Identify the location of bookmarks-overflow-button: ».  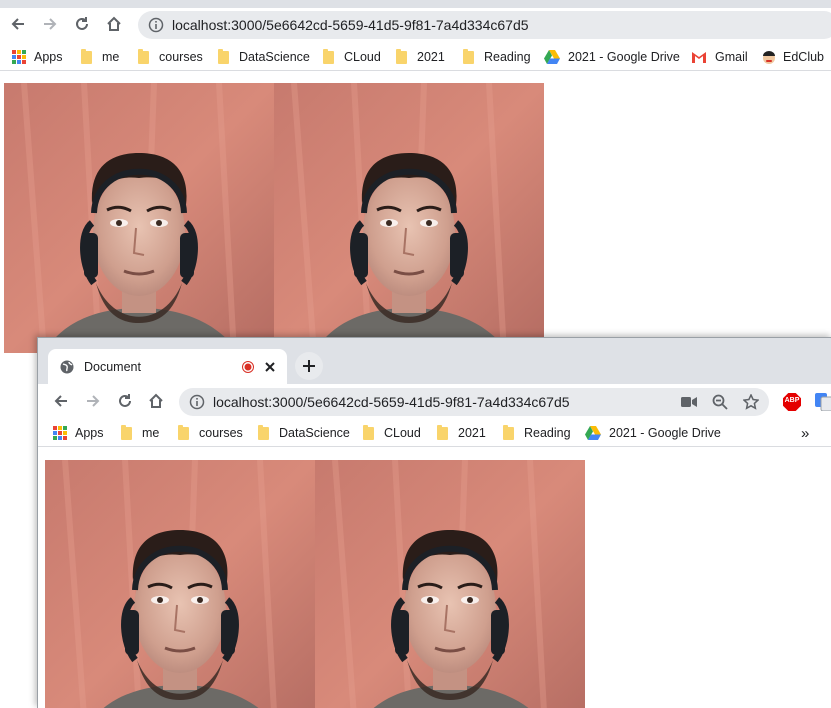
(805, 433).